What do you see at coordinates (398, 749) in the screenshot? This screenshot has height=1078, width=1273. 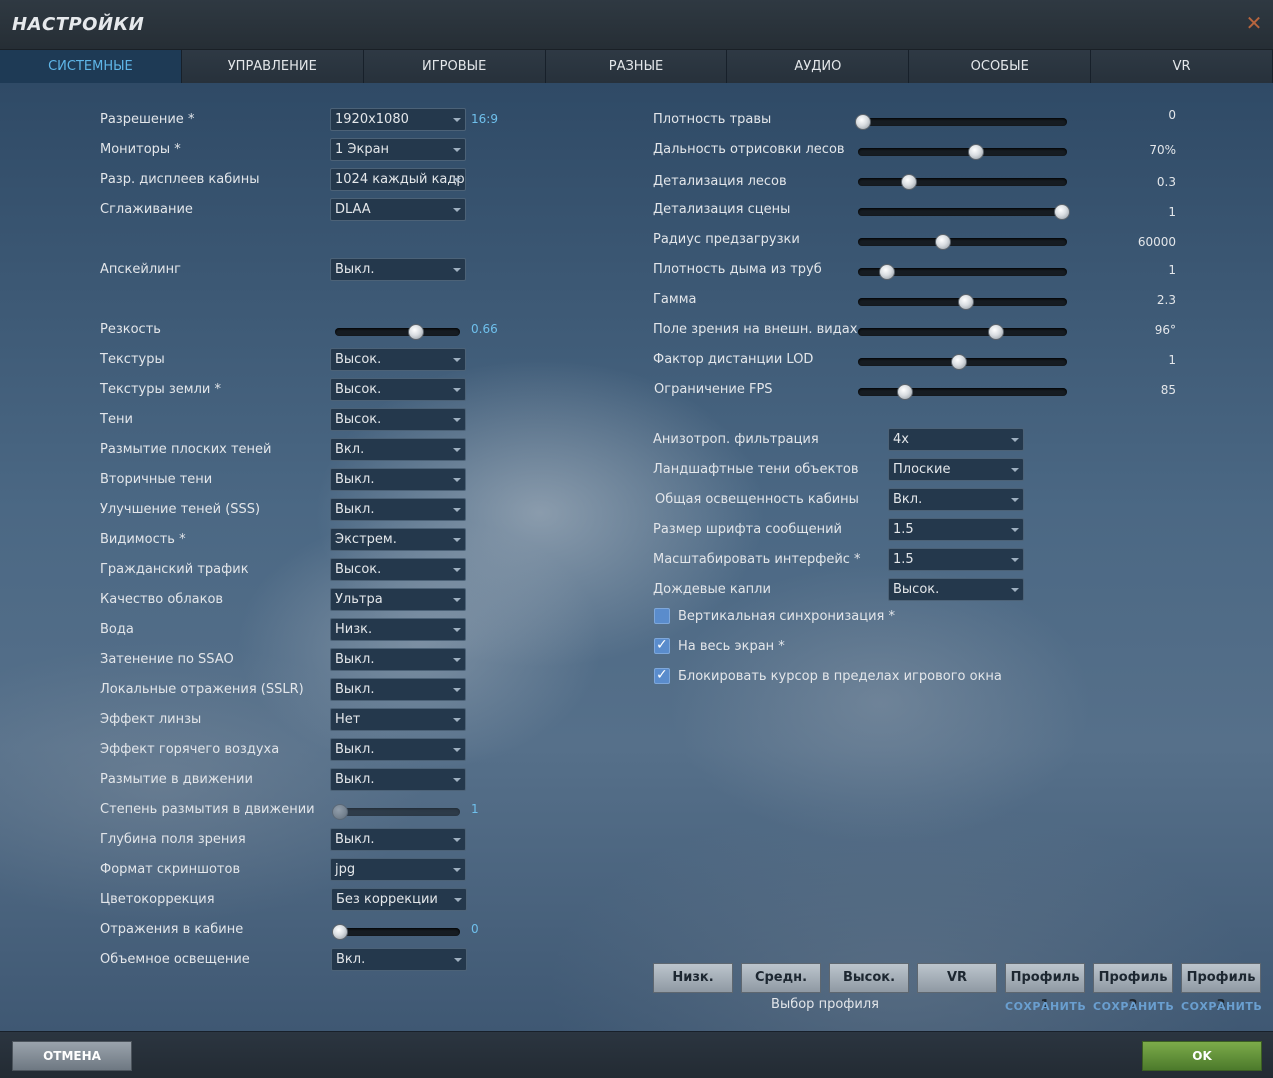 I see `heat-blur-dropdown: Выкл.` at bounding box center [398, 749].